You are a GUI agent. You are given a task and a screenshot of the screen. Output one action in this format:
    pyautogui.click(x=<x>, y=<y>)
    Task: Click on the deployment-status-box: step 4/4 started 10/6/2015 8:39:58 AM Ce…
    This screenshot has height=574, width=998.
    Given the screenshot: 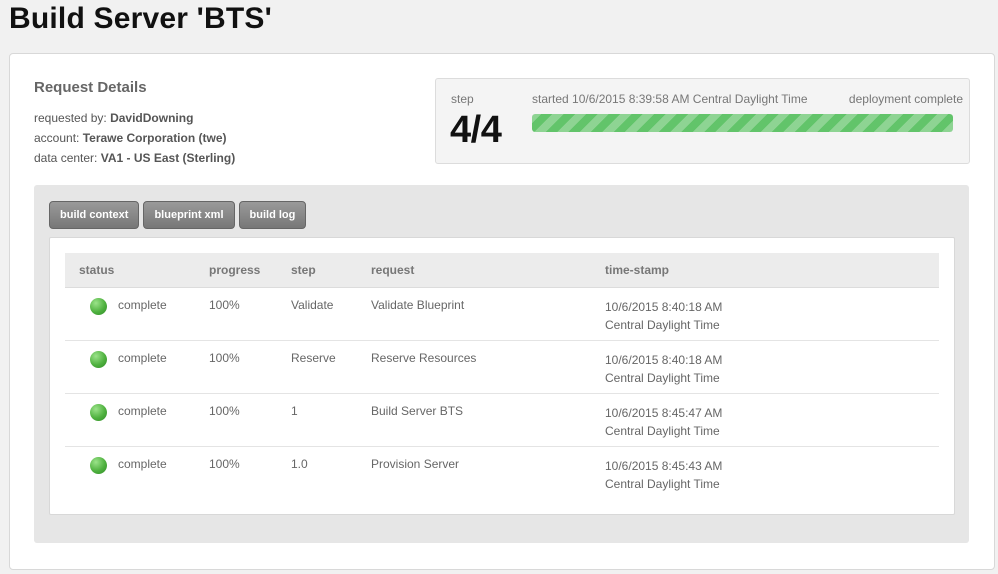 What is the action you would take?
    pyautogui.click(x=702, y=121)
    